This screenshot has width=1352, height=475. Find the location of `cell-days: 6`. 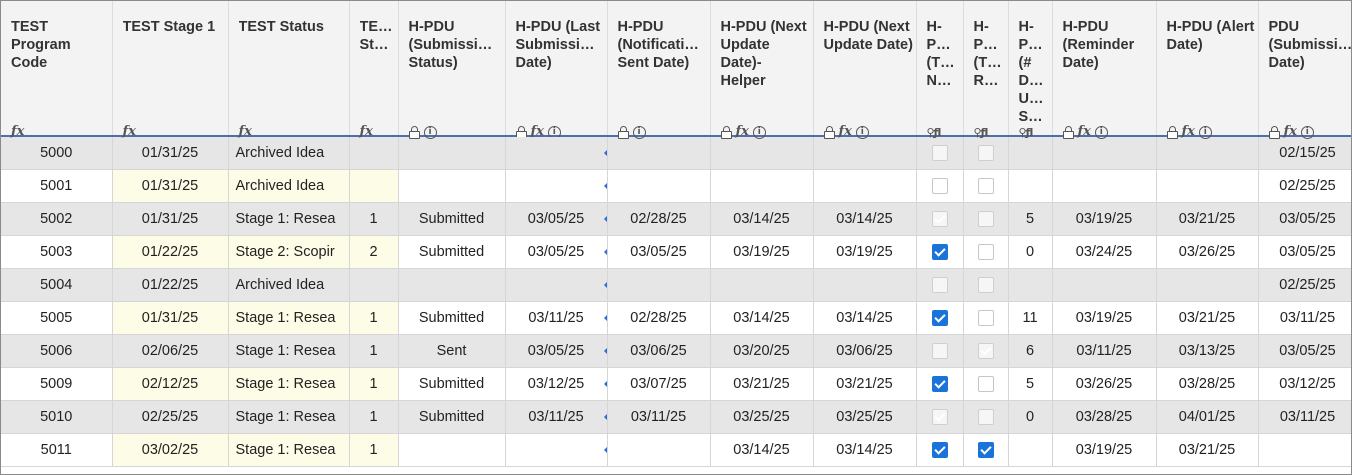

cell-days: 6 is located at coordinates (1030, 351).